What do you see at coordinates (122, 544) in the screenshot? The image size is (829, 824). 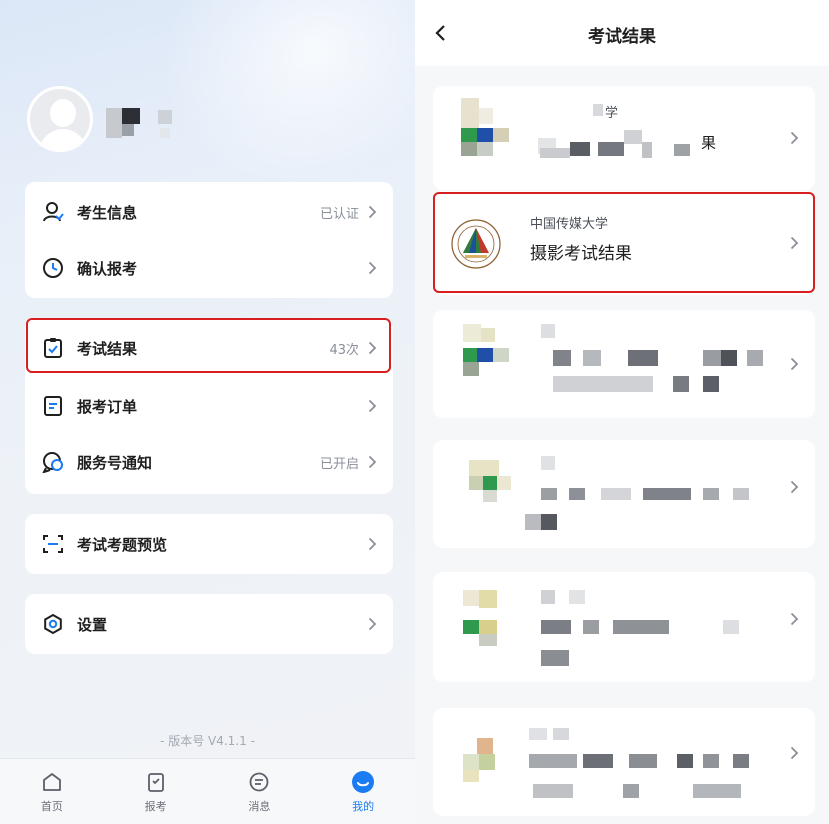 I see `menu-label: 考试考题预览` at bounding box center [122, 544].